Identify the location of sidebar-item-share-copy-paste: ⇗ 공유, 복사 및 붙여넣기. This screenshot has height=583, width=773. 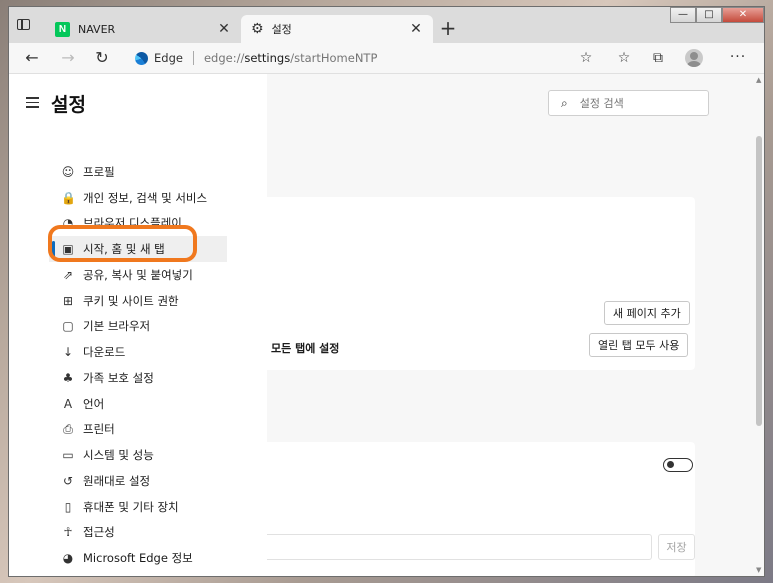
(138, 275).